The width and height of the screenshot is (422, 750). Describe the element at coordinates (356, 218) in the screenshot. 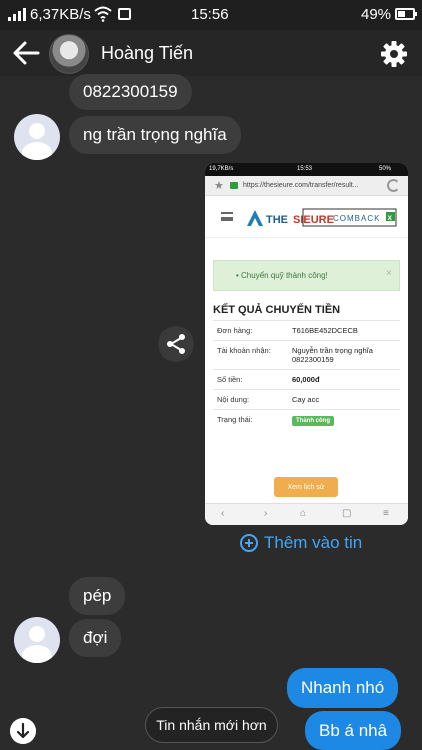

I see `logo-badge: COMBACK` at that location.